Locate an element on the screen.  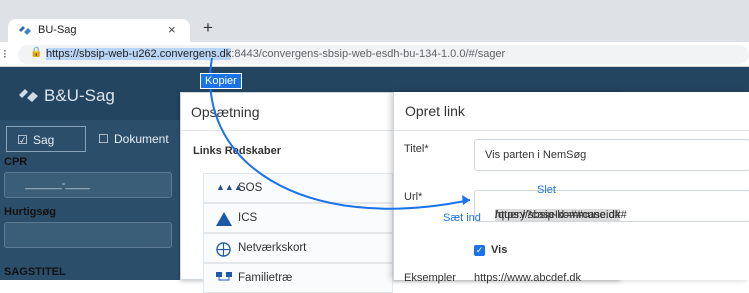
delete-hint: Slet is located at coordinates (546, 190).